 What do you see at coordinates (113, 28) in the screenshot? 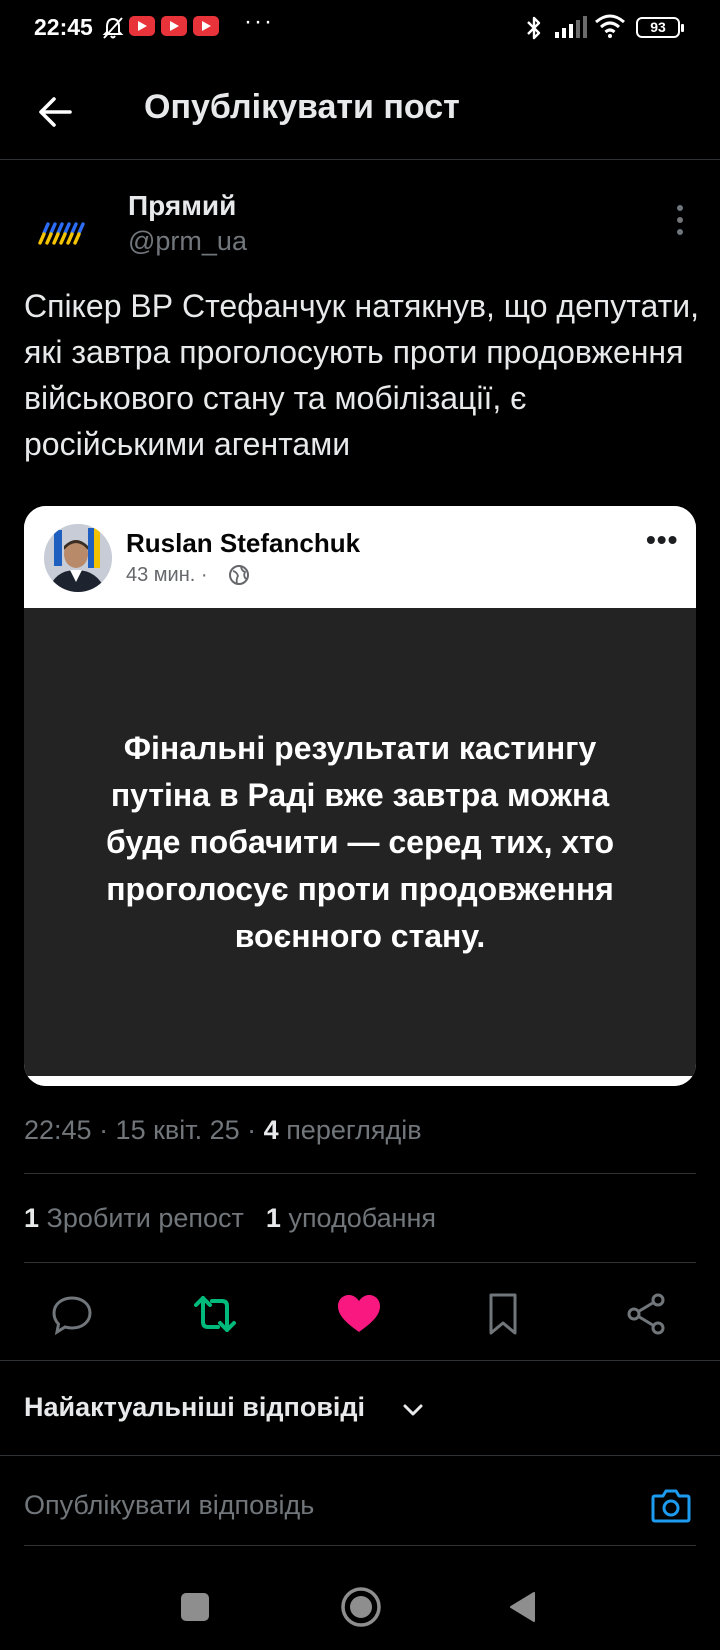
I see `bell-off-icon` at bounding box center [113, 28].